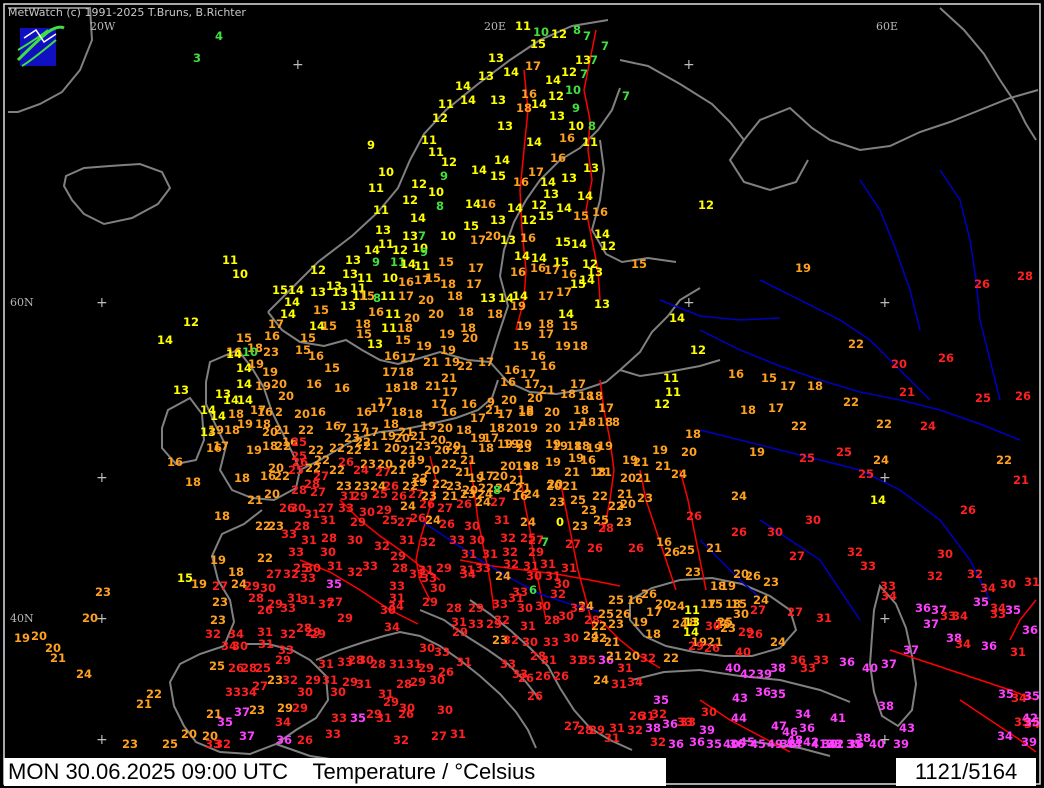  I want to click on coast-kola, so click(829, 105).